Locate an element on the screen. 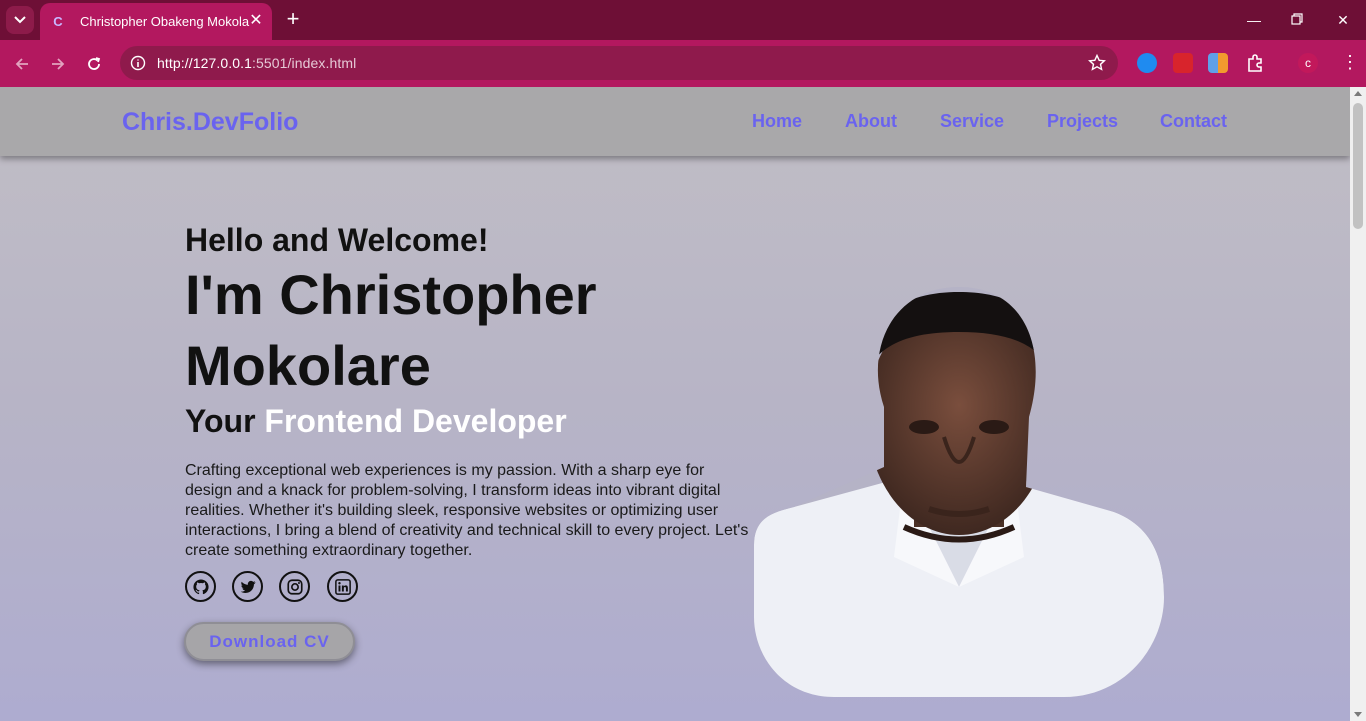  instagram-icon is located at coordinates (294, 586).